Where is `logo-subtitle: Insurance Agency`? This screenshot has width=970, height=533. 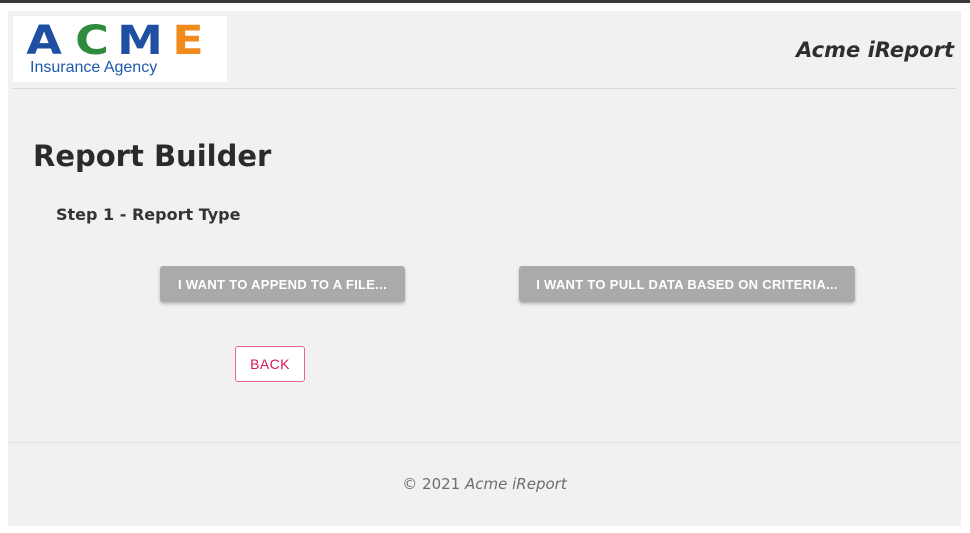
logo-subtitle: Insurance Agency is located at coordinates (94, 67).